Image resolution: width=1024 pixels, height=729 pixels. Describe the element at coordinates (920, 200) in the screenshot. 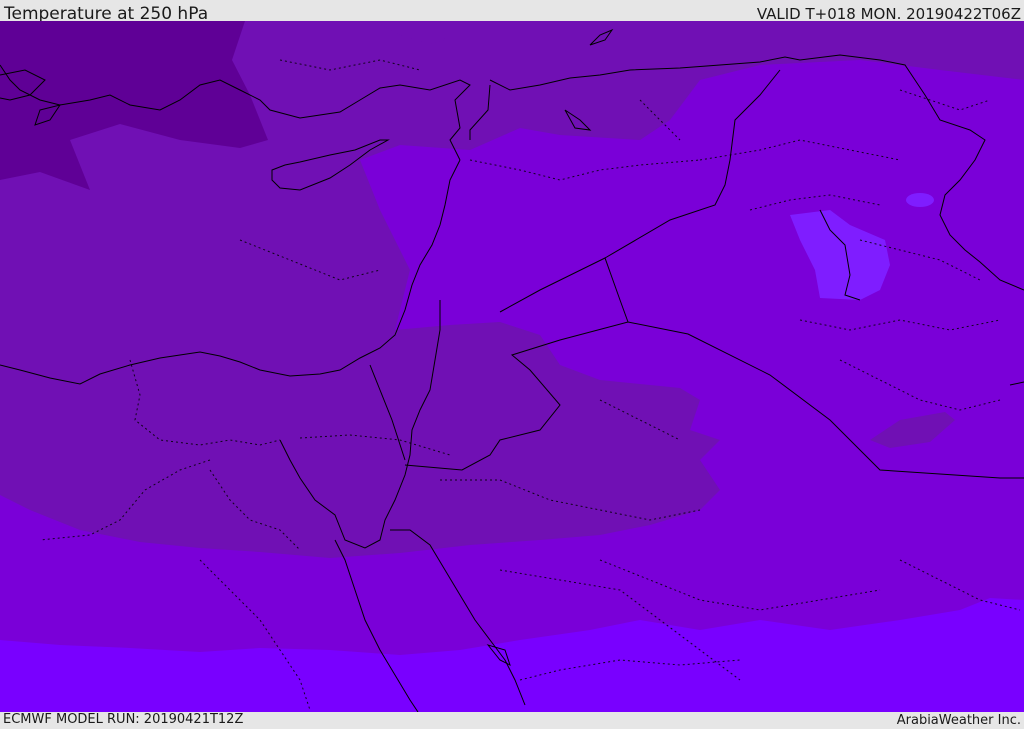

I see `temp-patch-small` at that location.